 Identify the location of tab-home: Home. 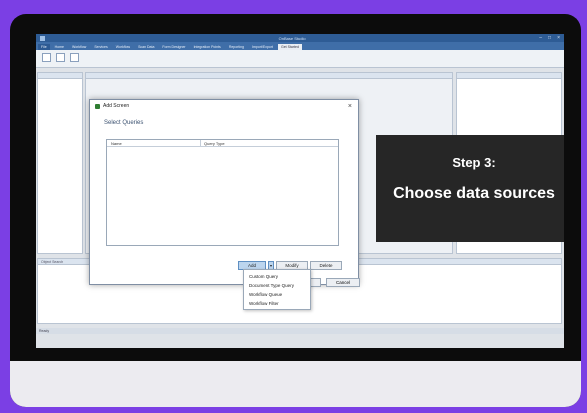
(59, 47).